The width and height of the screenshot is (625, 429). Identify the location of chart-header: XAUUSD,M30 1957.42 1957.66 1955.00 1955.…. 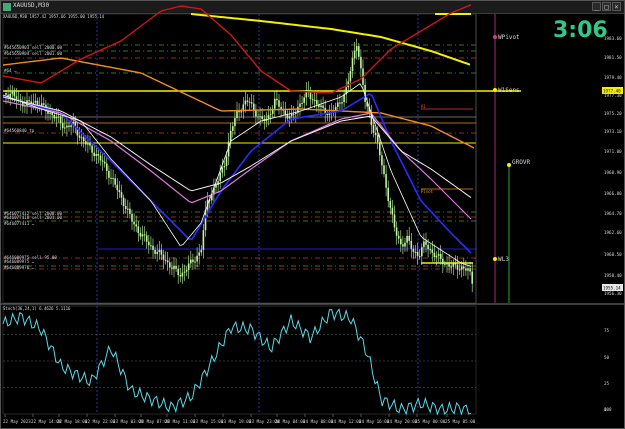
(54, 16).